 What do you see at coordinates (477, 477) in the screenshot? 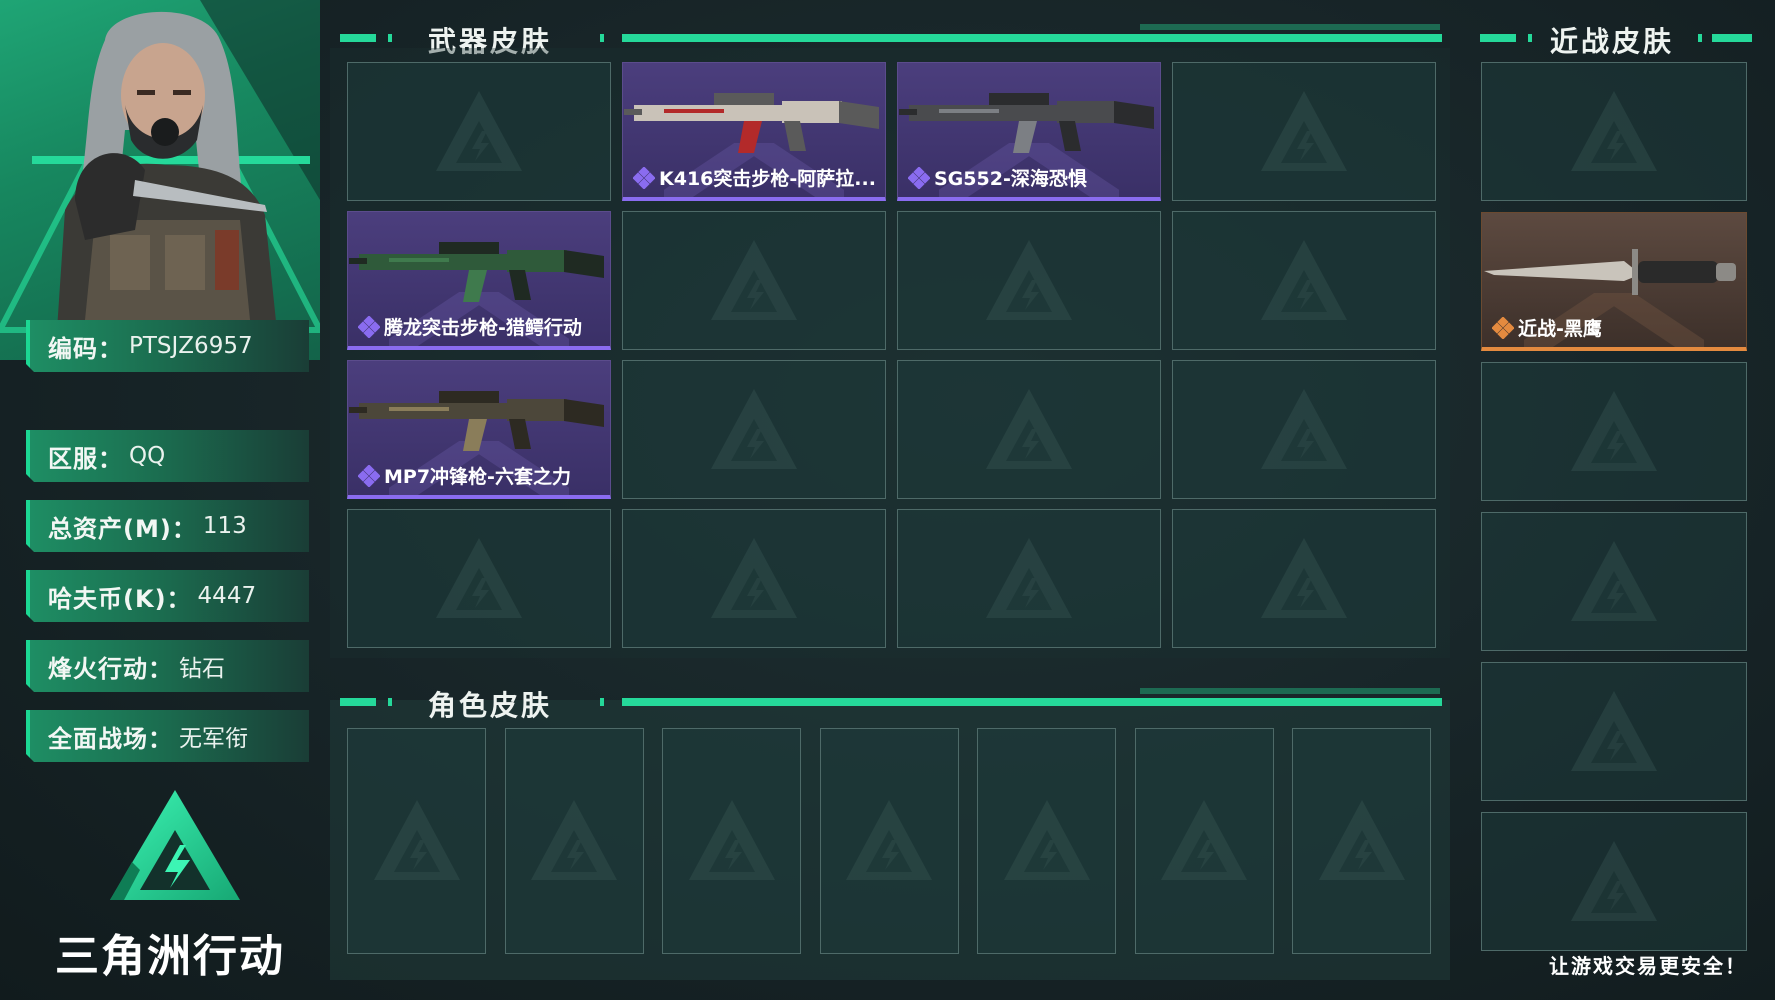
I see `item-name: MP7冲锋枪-六套之力` at bounding box center [477, 477].